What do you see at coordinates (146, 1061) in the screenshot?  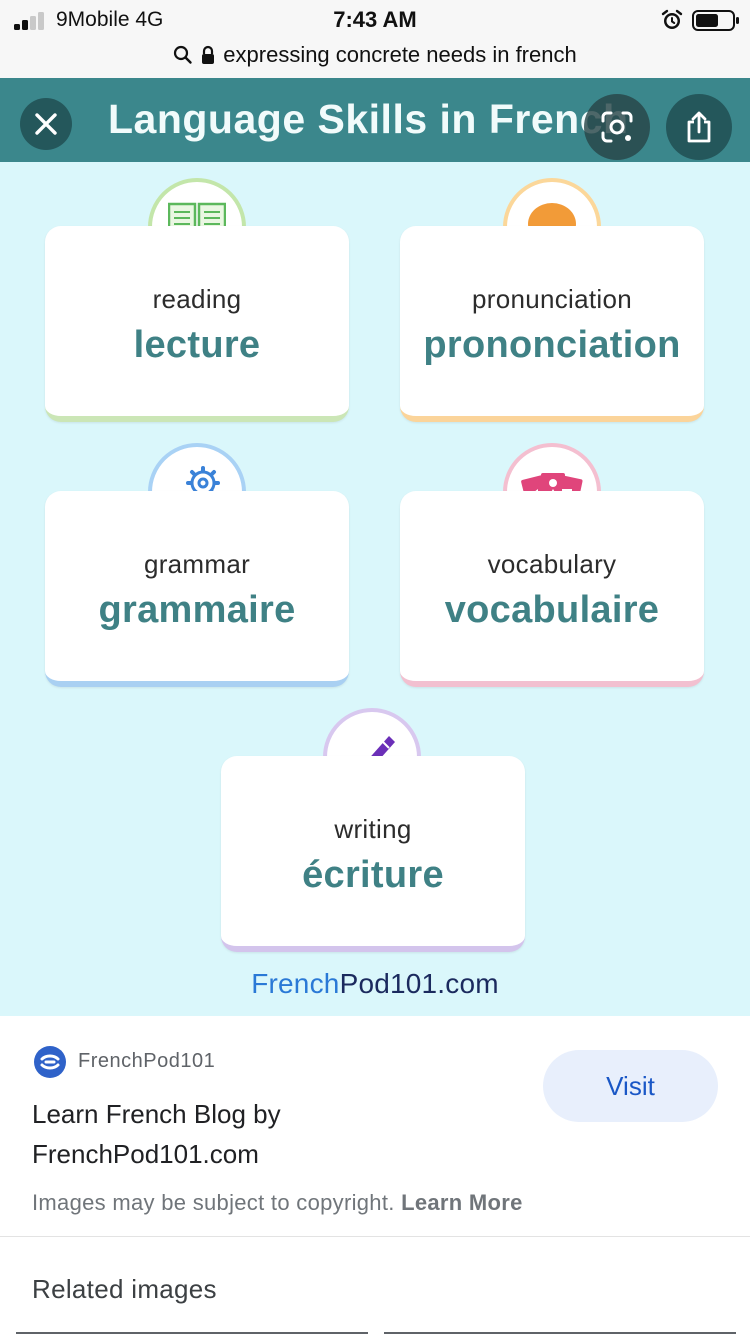 I see `source-name: FrenchPod101` at bounding box center [146, 1061].